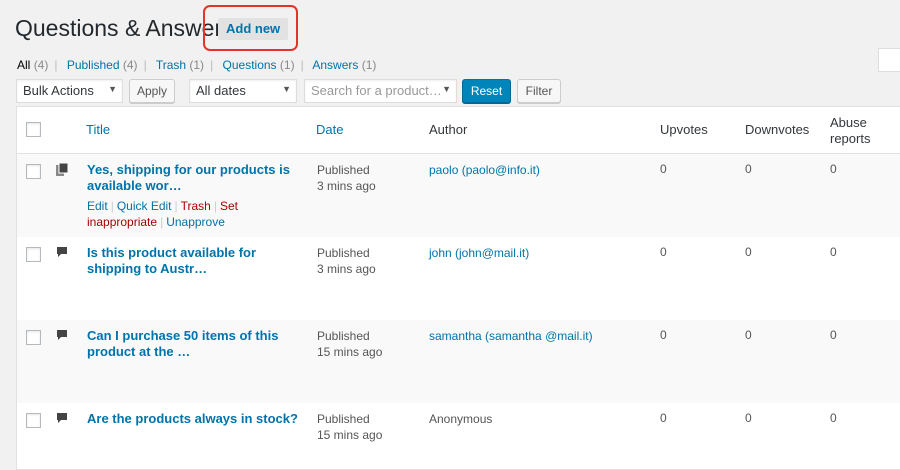  What do you see at coordinates (152, 91) in the screenshot?
I see `apply-button: Apply` at bounding box center [152, 91].